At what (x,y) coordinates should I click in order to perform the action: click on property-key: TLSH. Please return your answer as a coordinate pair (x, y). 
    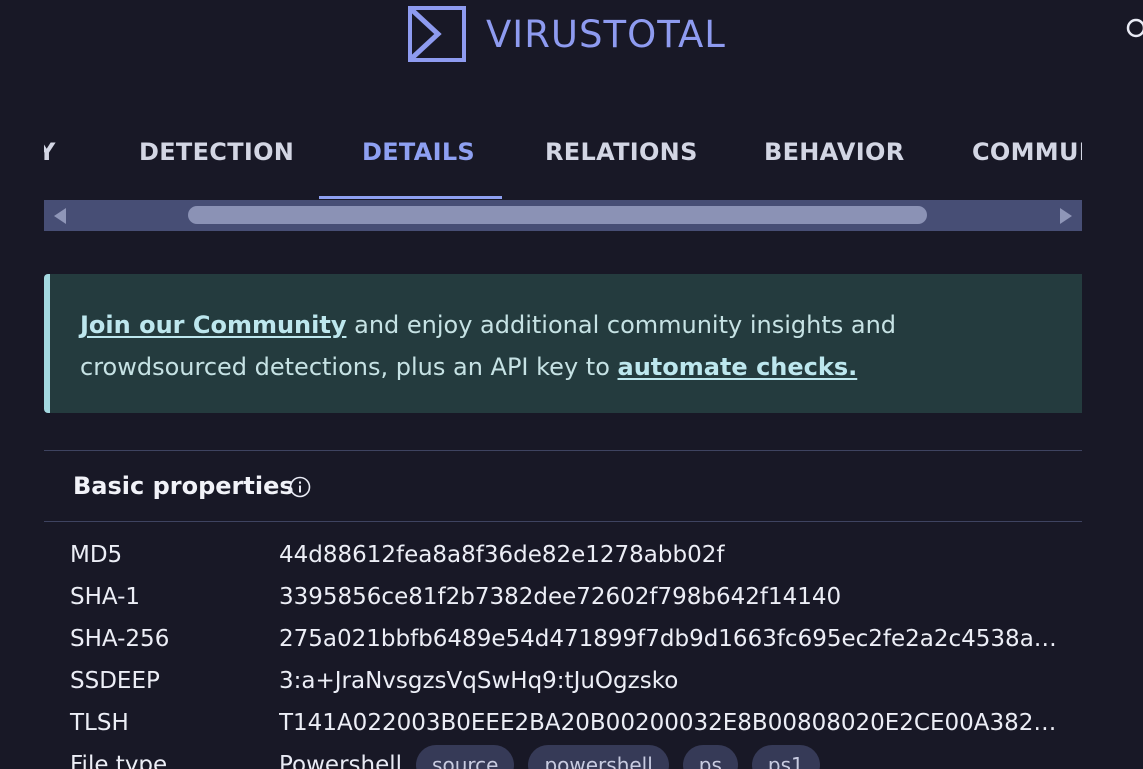
    Looking at the image, I should click on (99, 723).